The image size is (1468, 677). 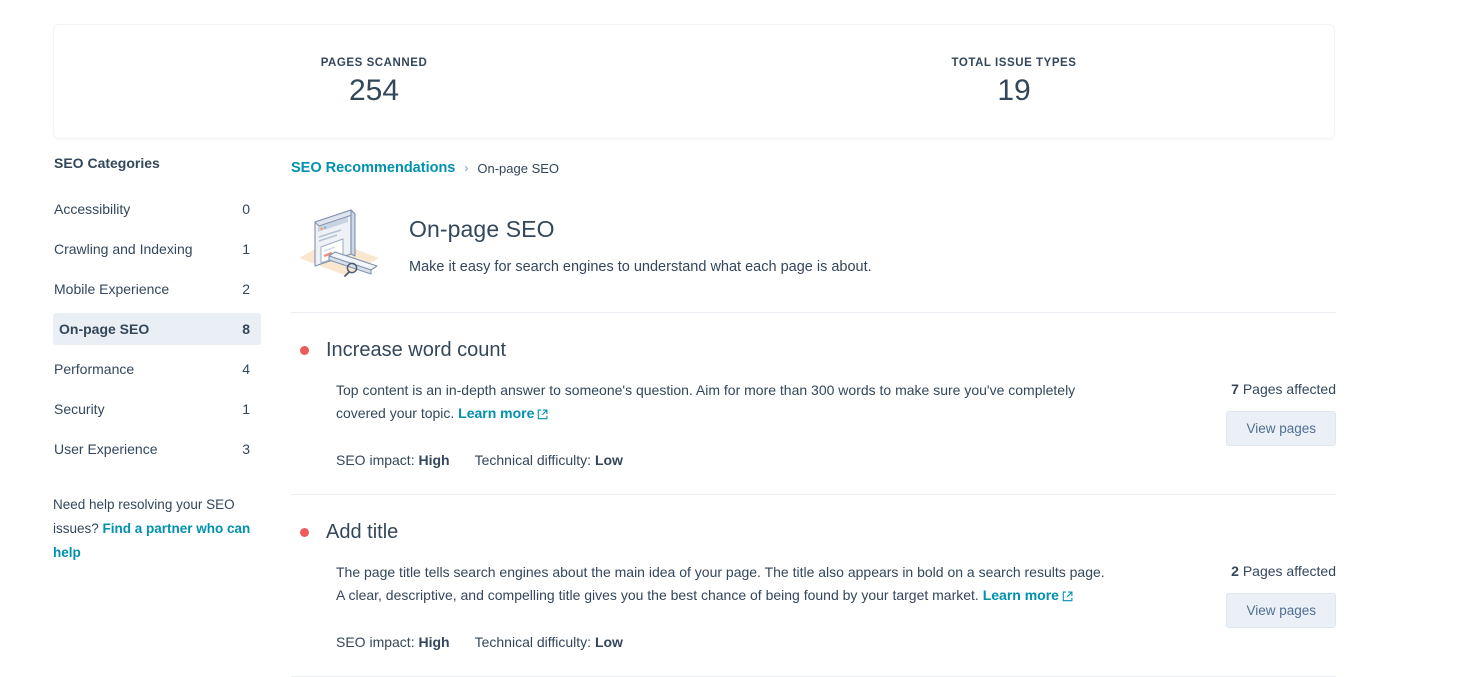 I want to click on sidebar-item-user-experience: User Experience 3, so click(x=157, y=449).